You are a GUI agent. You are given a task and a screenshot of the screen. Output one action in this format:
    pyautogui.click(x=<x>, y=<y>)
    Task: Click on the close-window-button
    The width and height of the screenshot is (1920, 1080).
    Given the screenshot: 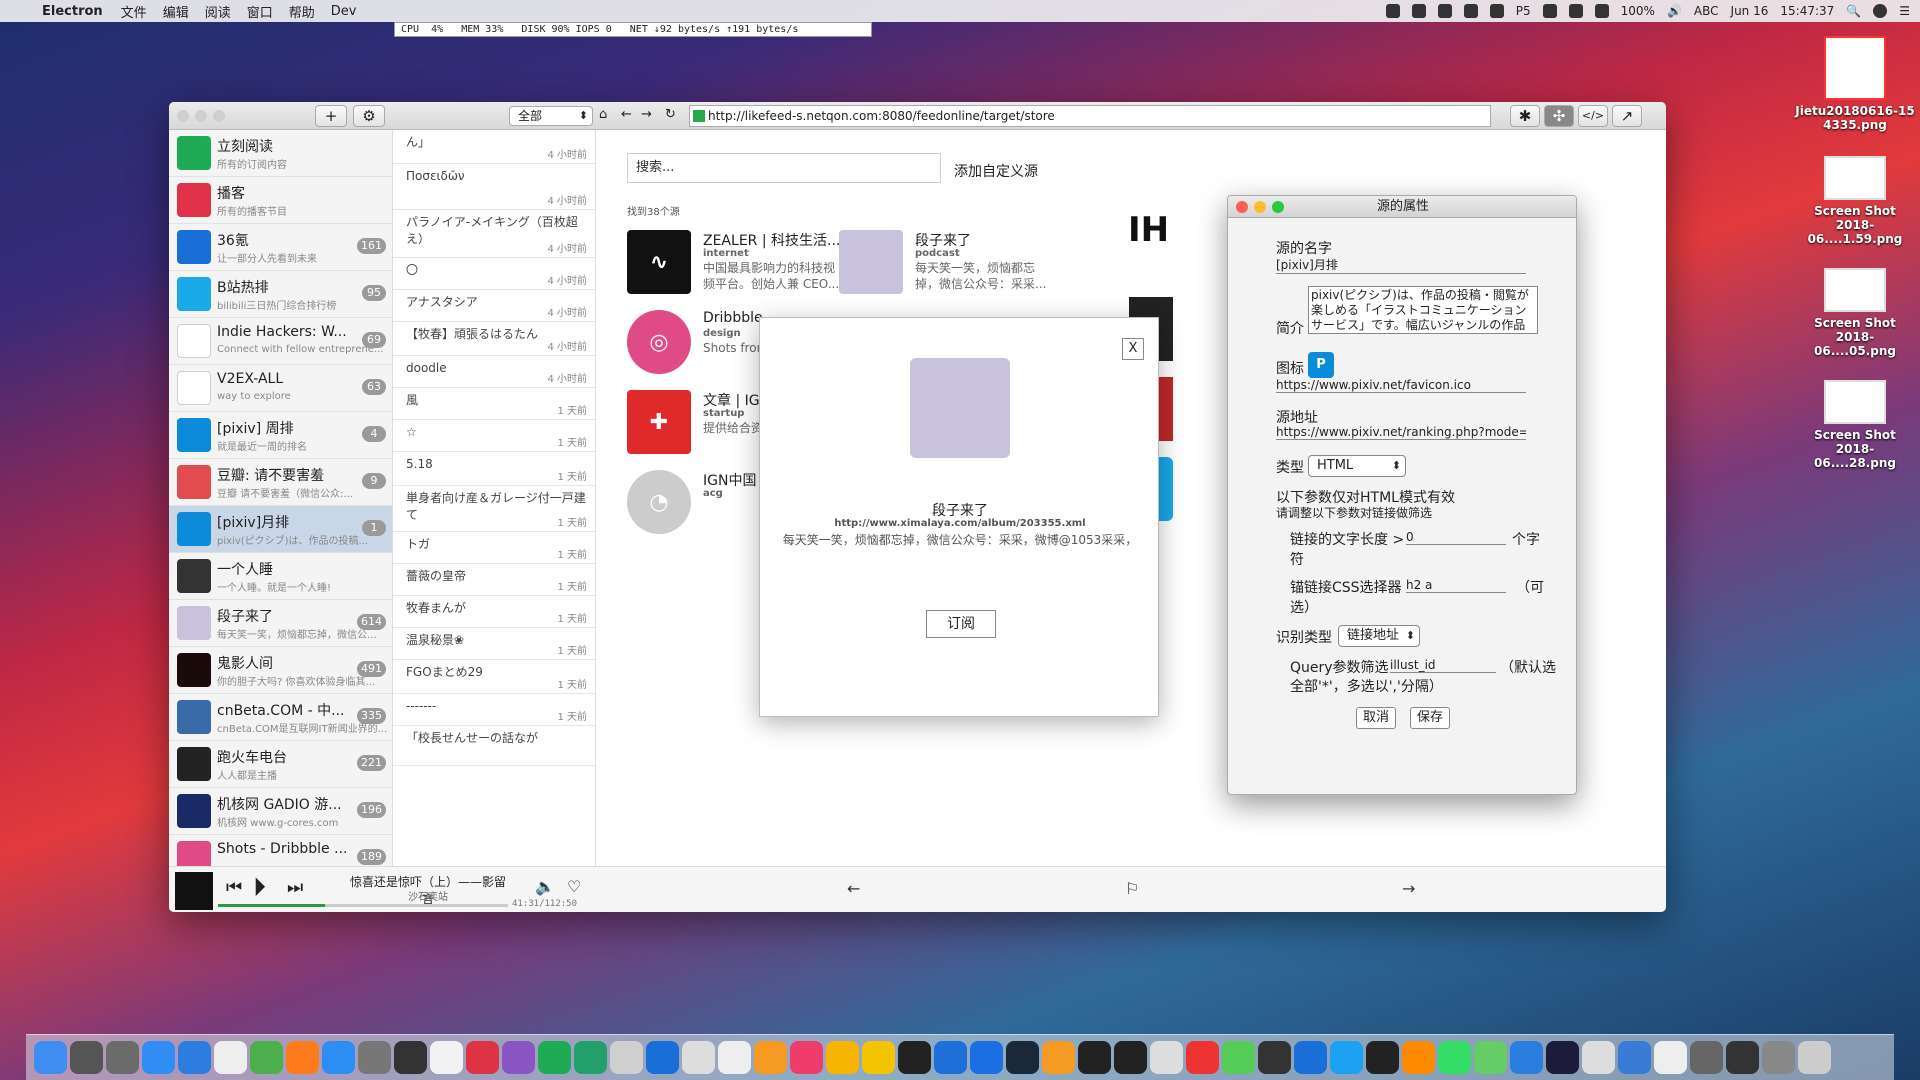 What is the action you would take?
    pyautogui.click(x=183, y=116)
    